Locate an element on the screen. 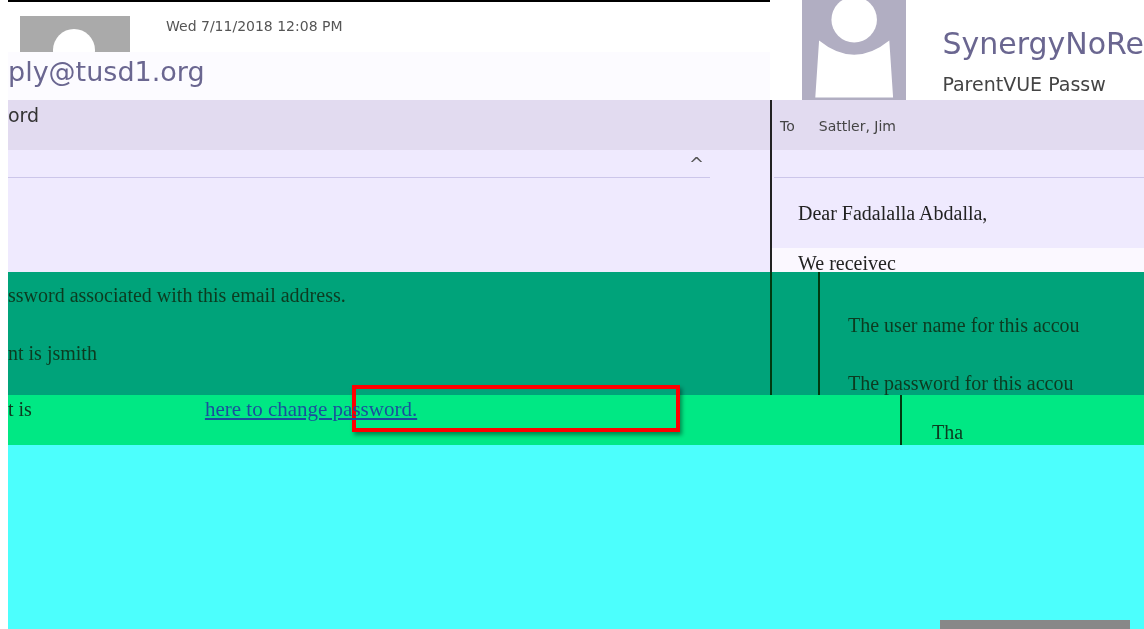 The image size is (1144, 629). sender-name: ply@tusd1.org is located at coordinates (106, 71).